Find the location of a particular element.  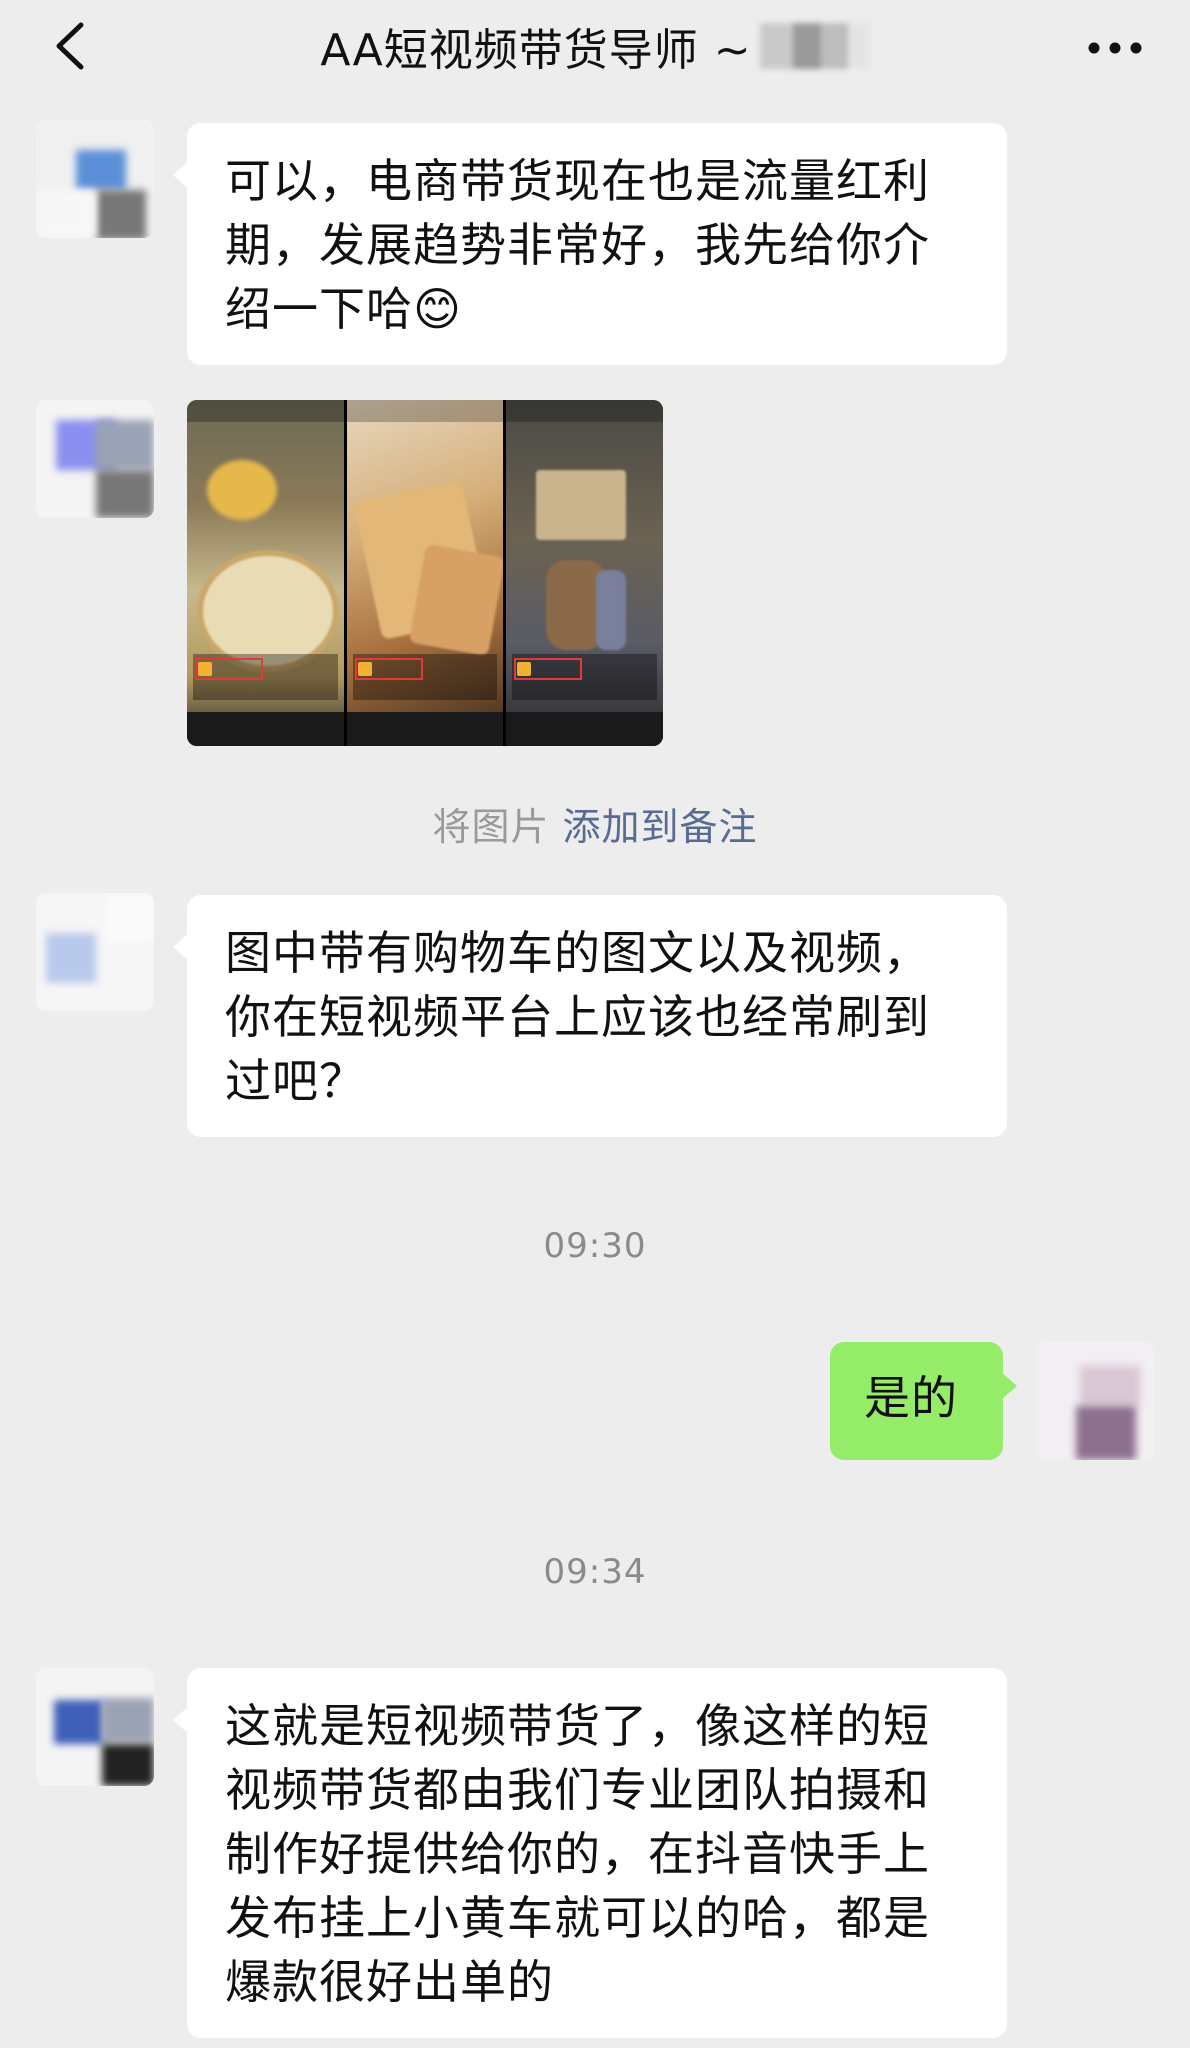

message-text: 图中带有购物车的图文以及视频，你在短视频平台上应该也经常刷到过吧？ is located at coordinates (577, 1017).